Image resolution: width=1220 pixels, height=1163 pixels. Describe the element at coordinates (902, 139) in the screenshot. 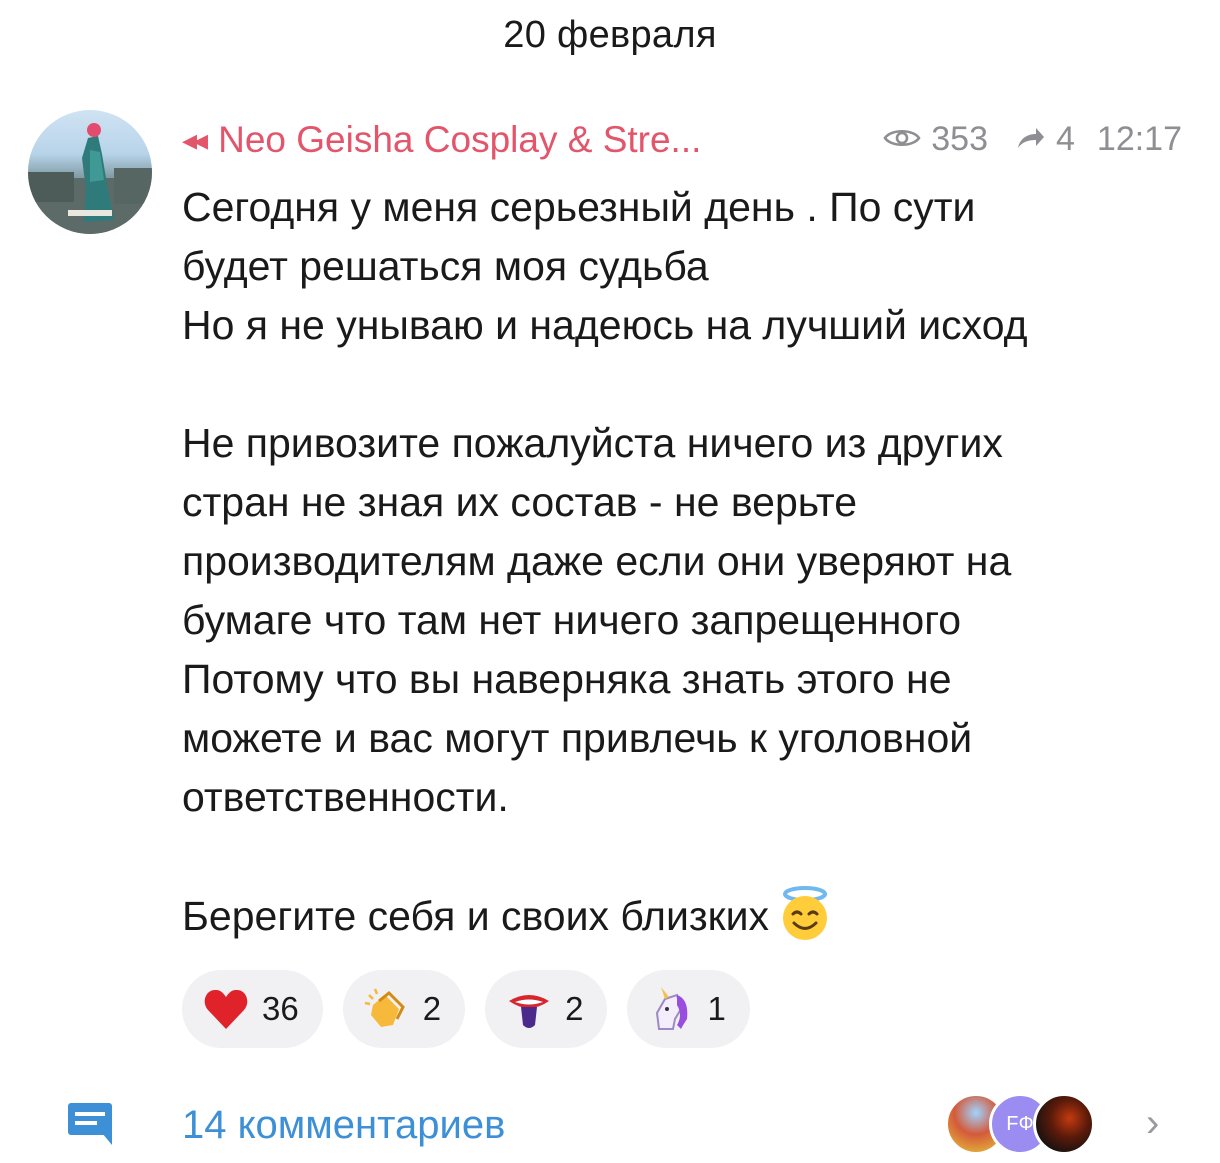

I see `views-eye-icon` at that location.